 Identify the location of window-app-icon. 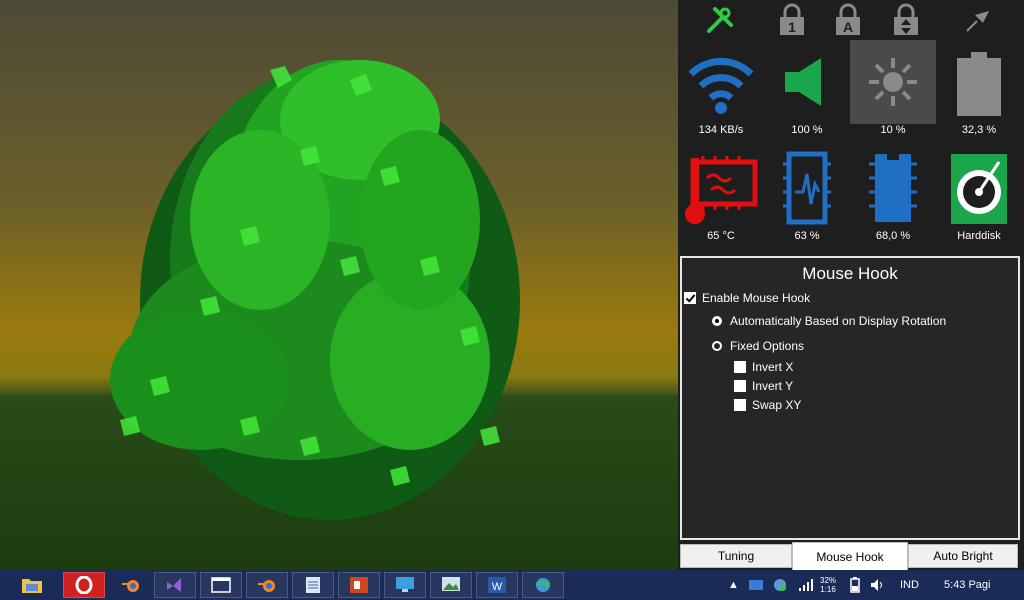
(221, 585).